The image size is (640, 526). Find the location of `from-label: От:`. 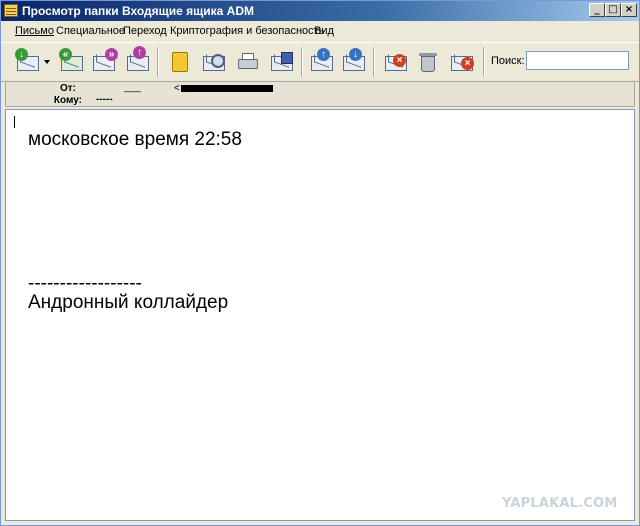

from-label: От: is located at coordinates (67, 88).